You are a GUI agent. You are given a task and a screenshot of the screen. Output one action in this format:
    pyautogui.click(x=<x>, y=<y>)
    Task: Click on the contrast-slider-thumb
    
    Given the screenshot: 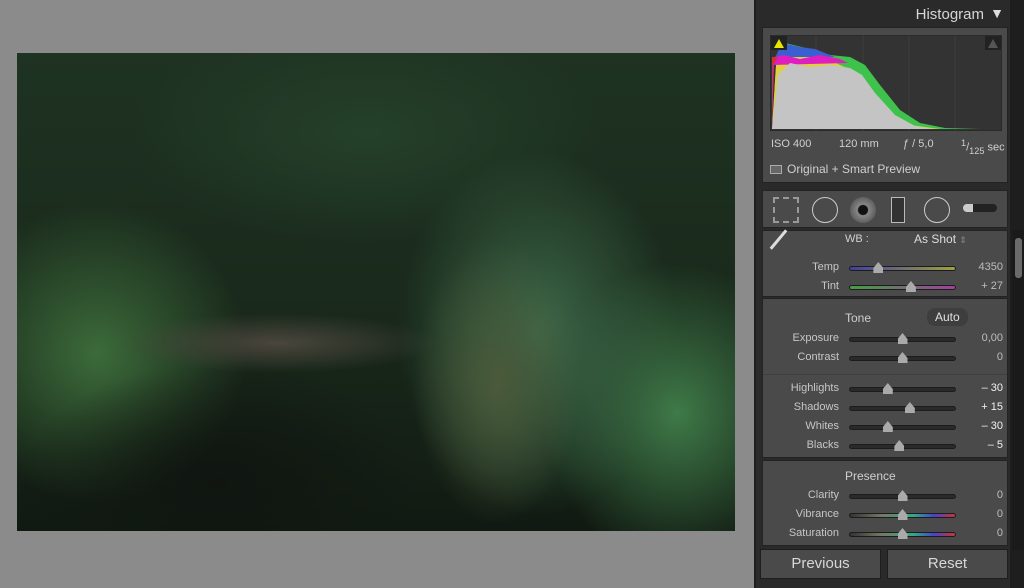 What is the action you would take?
    pyautogui.click(x=902, y=357)
    